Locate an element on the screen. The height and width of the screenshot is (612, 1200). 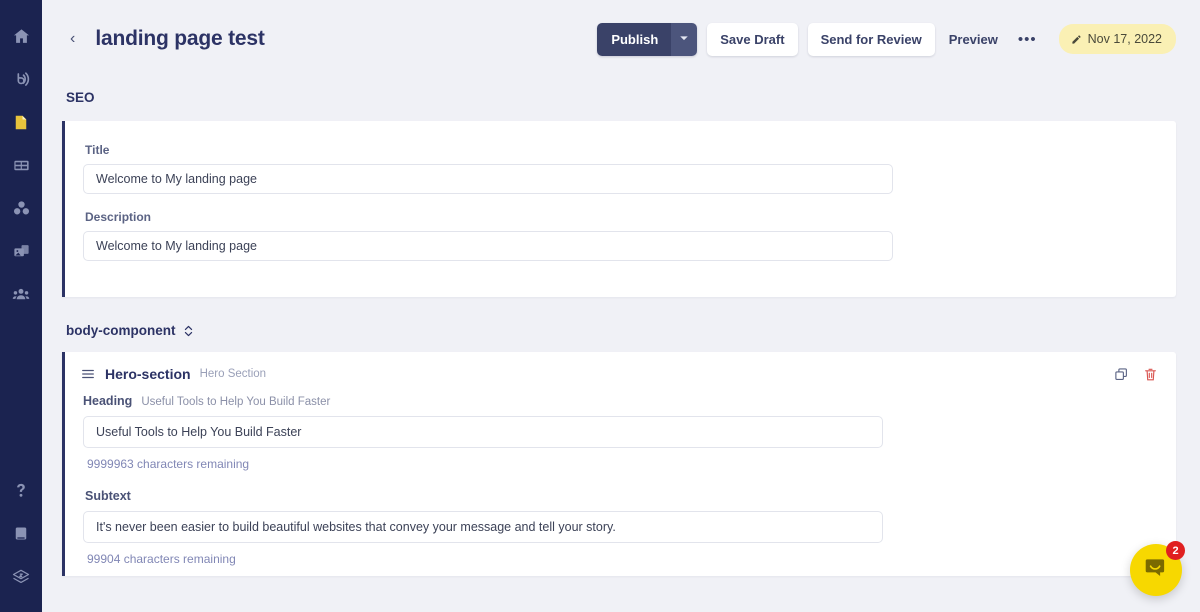
chevron-down-icon is located at coordinates (684, 39).